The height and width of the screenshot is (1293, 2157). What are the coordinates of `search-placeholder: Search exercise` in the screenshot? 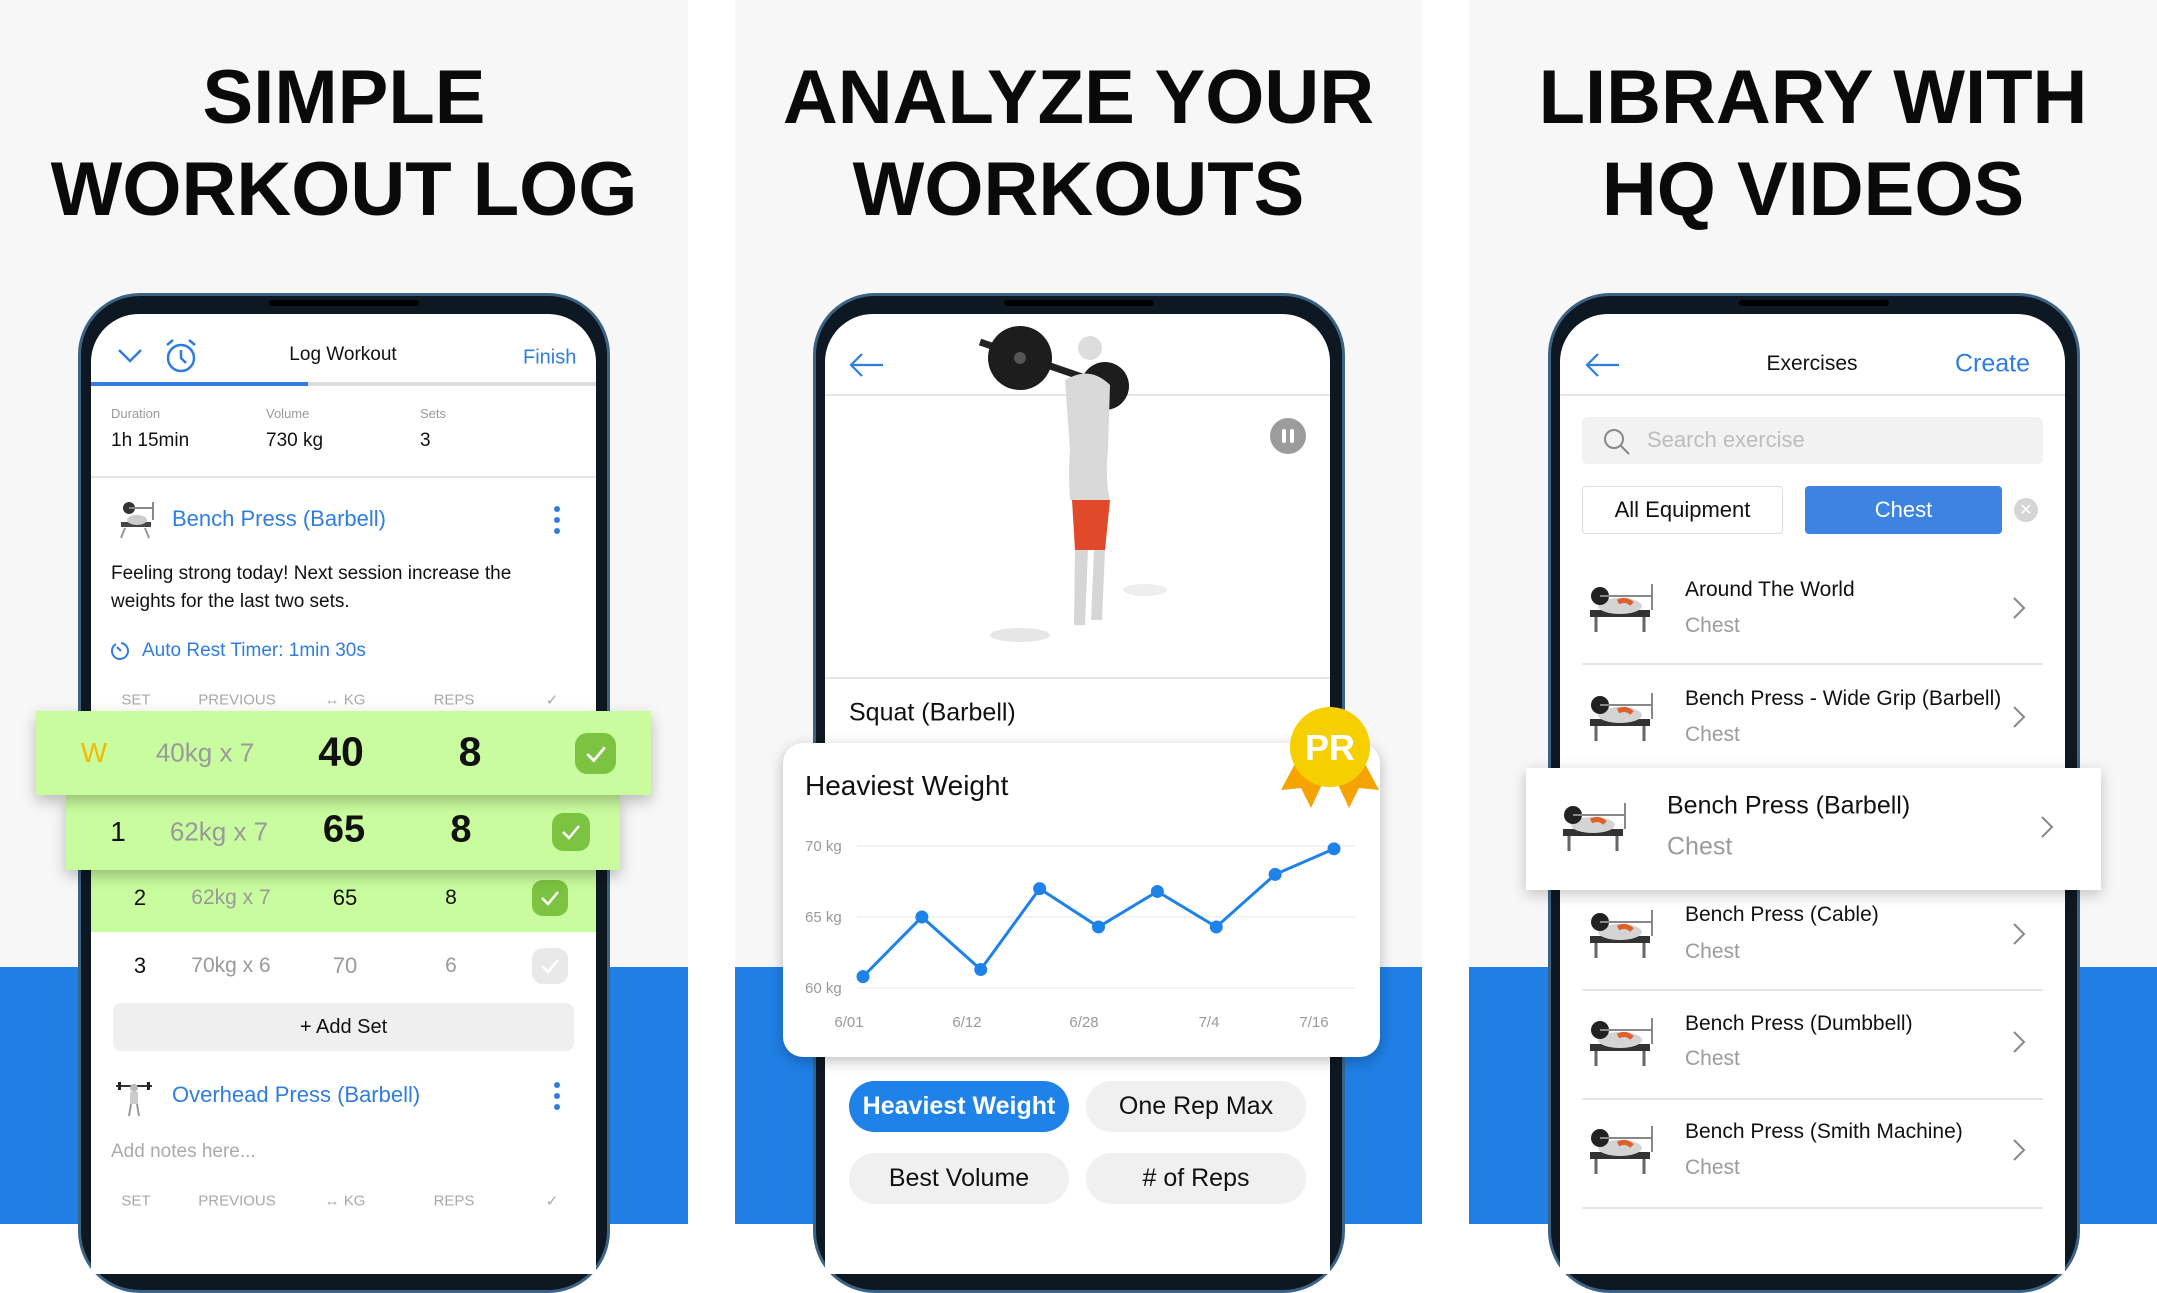 It's located at (1726, 439).